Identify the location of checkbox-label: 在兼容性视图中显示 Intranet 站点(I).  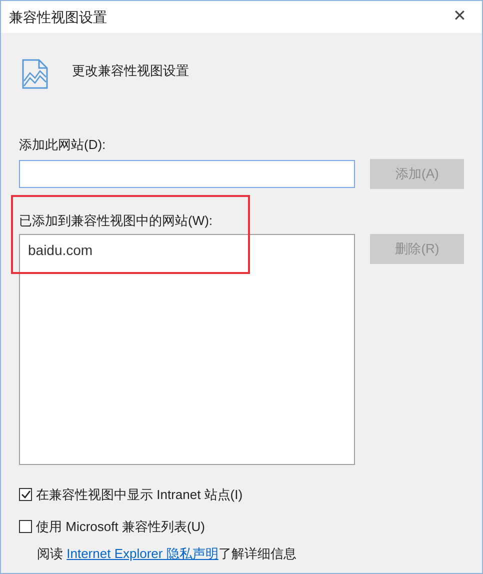
(139, 495).